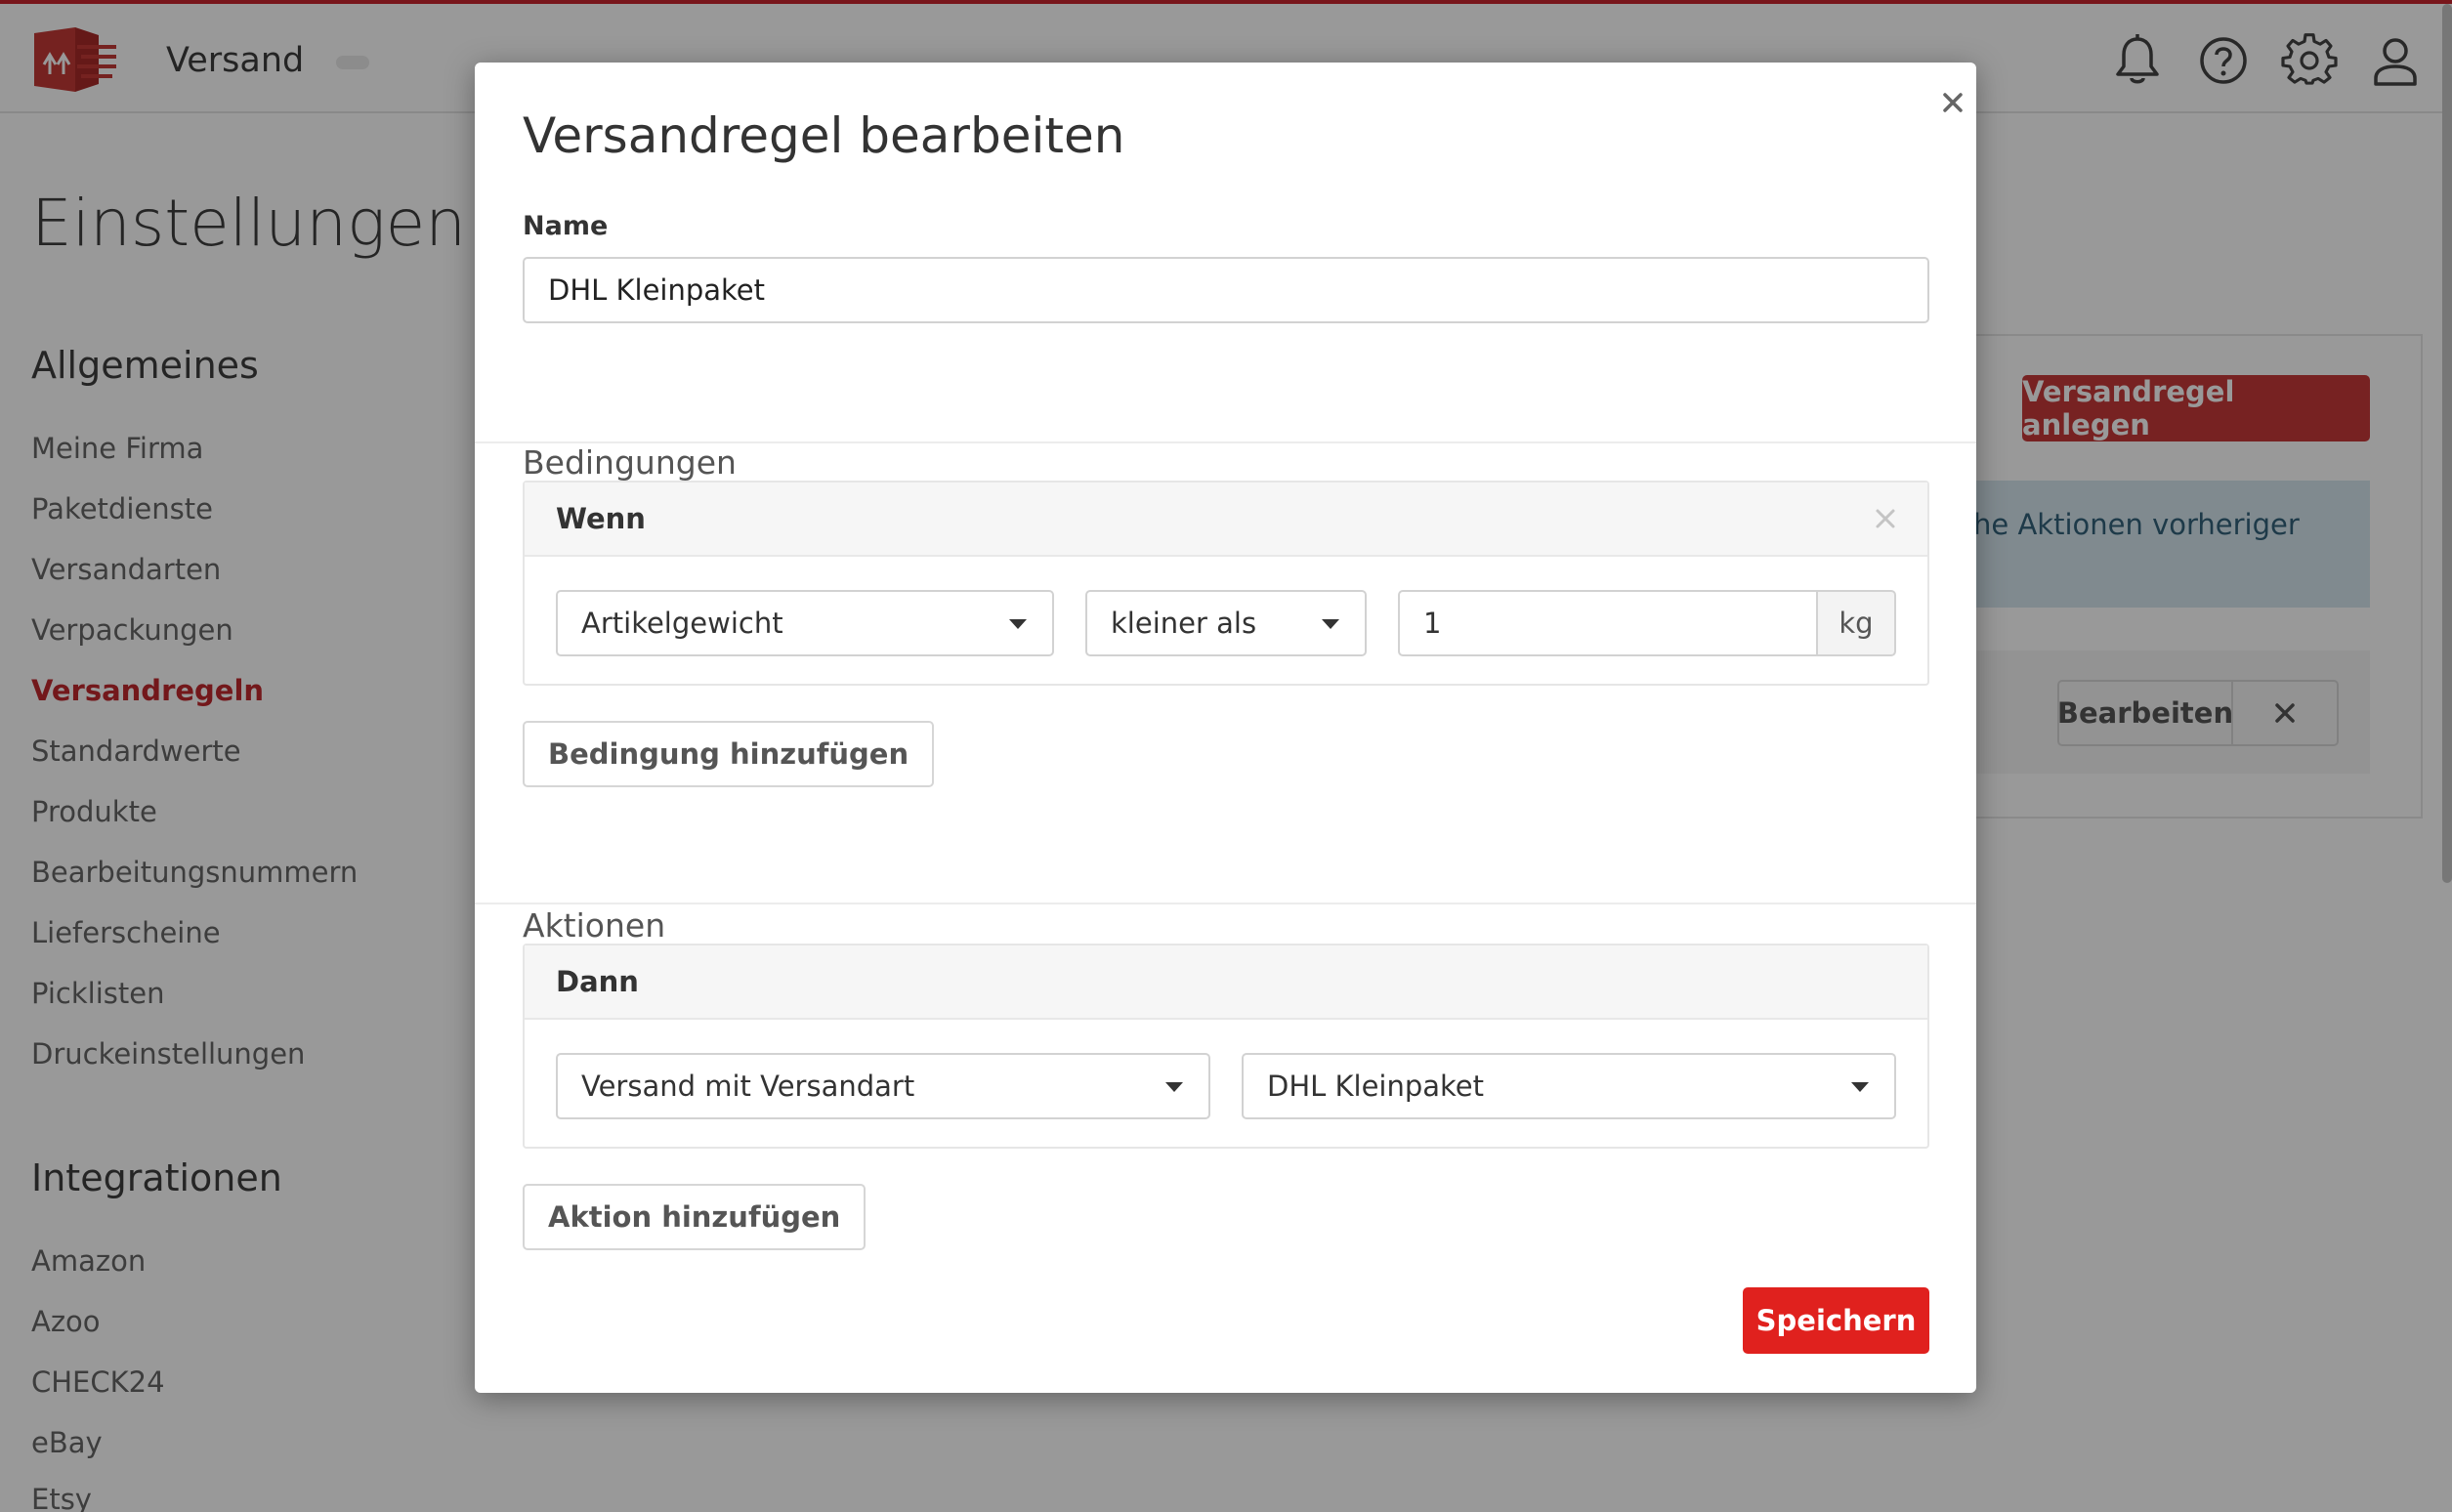  Describe the element at coordinates (805, 623) in the screenshot. I see `condition-field-select: Artikelgewicht` at that location.